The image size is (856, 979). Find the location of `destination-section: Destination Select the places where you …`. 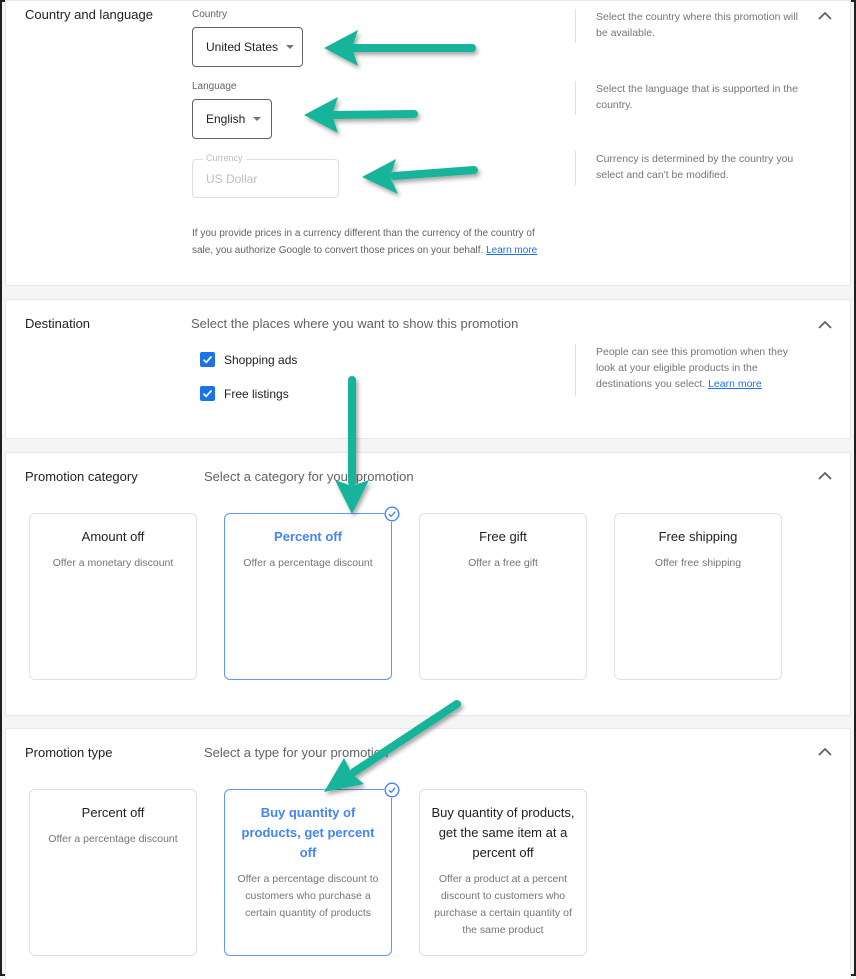

destination-section: Destination Select the places where you … is located at coordinates (428, 369).